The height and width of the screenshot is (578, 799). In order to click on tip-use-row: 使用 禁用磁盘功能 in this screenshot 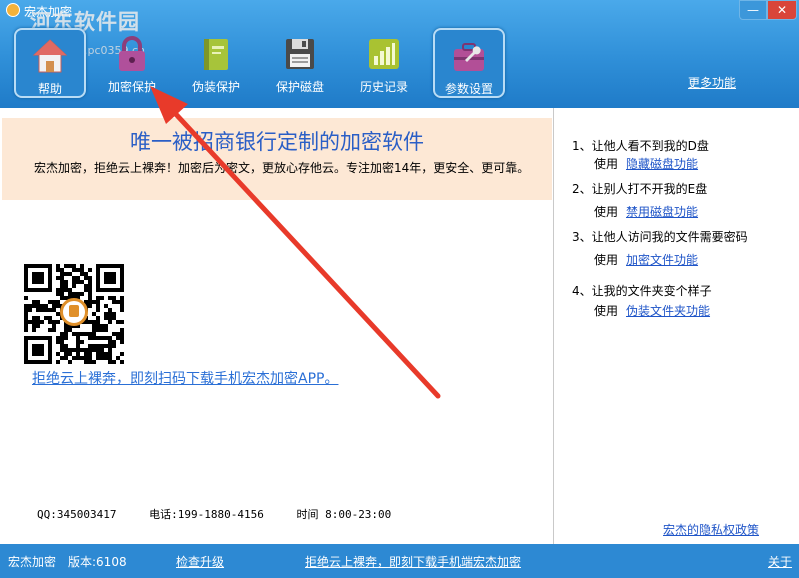, I will do `click(646, 211)`.